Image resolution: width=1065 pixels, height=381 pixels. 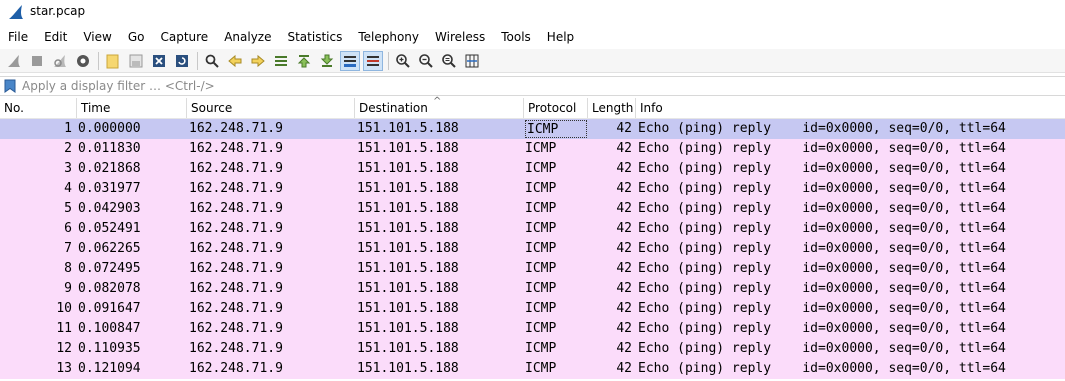 I want to click on last-packet-icon, so click(x=327, y=61).